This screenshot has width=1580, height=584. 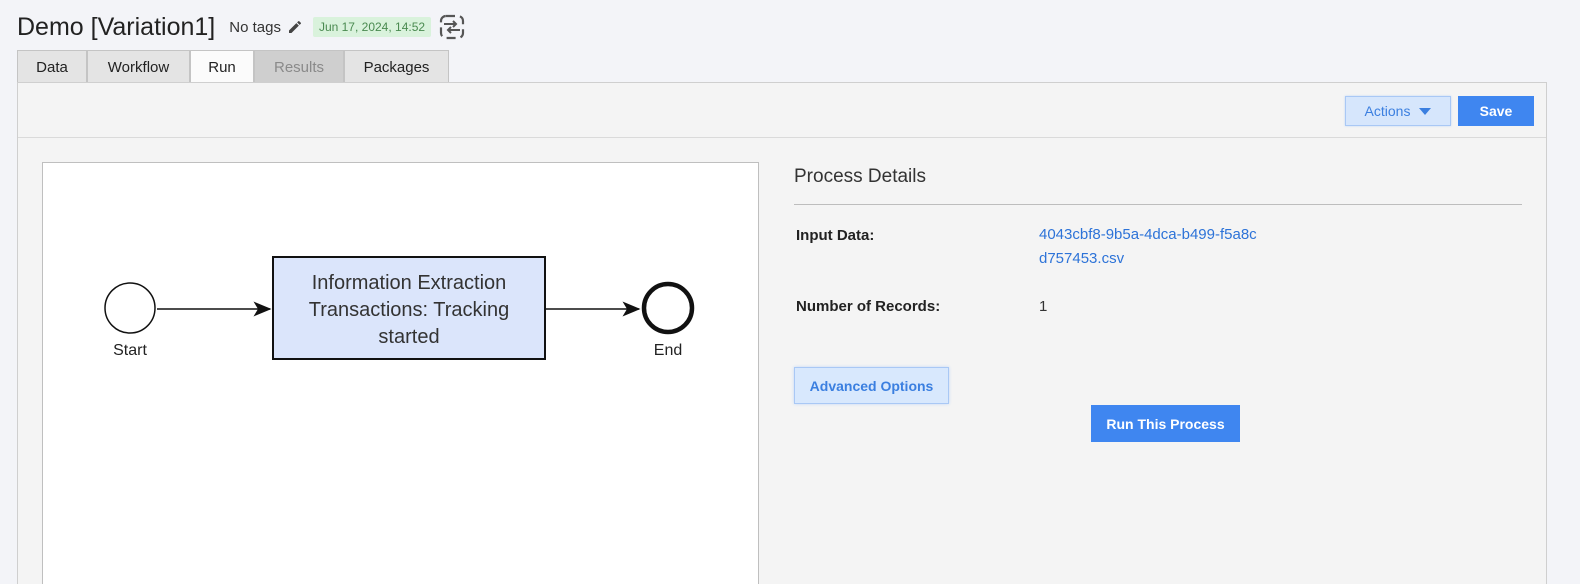 I want to click on main-tabs: Data Workflow Run Results Packages, so click(x=233, y=67).